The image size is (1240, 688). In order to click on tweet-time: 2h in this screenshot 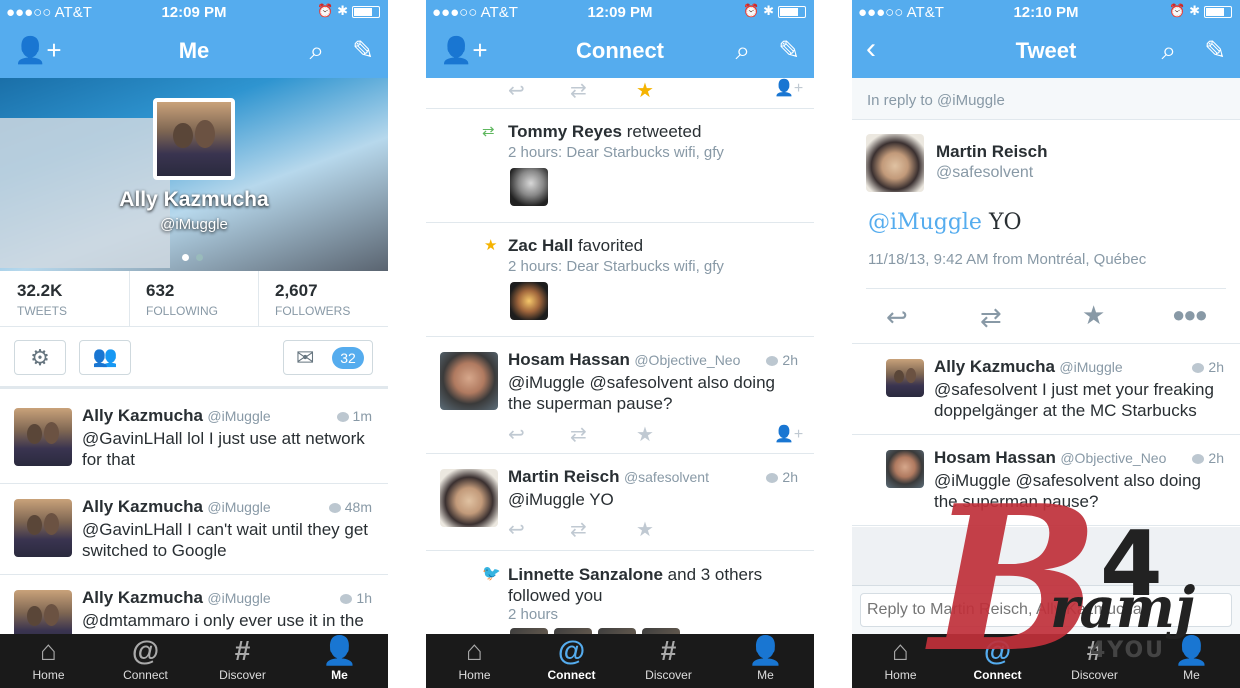, I will do `click(1208, 367)`.